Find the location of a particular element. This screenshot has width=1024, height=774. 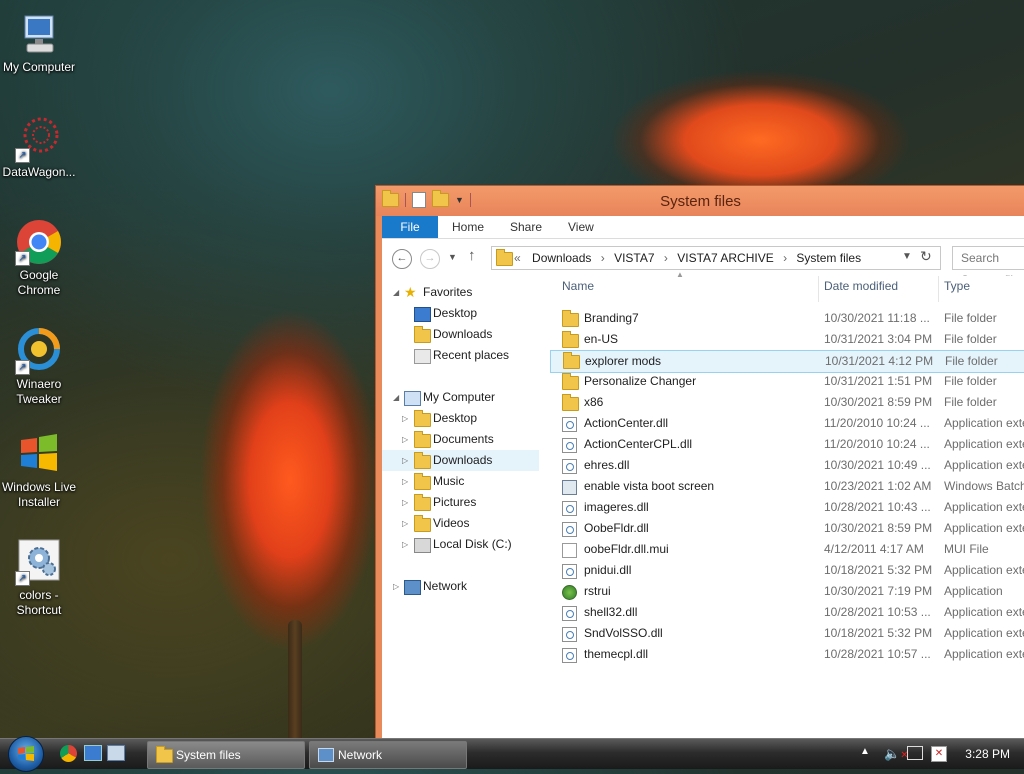

desktop-icon-my-computer: My Computer is located at coordinates (39, 42).